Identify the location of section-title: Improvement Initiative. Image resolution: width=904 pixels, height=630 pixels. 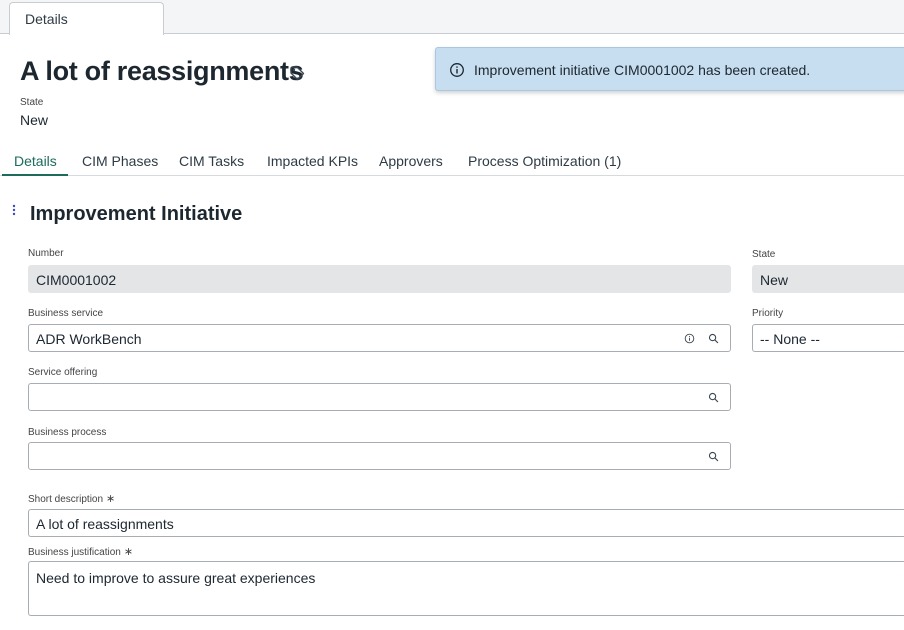
(136, 214).